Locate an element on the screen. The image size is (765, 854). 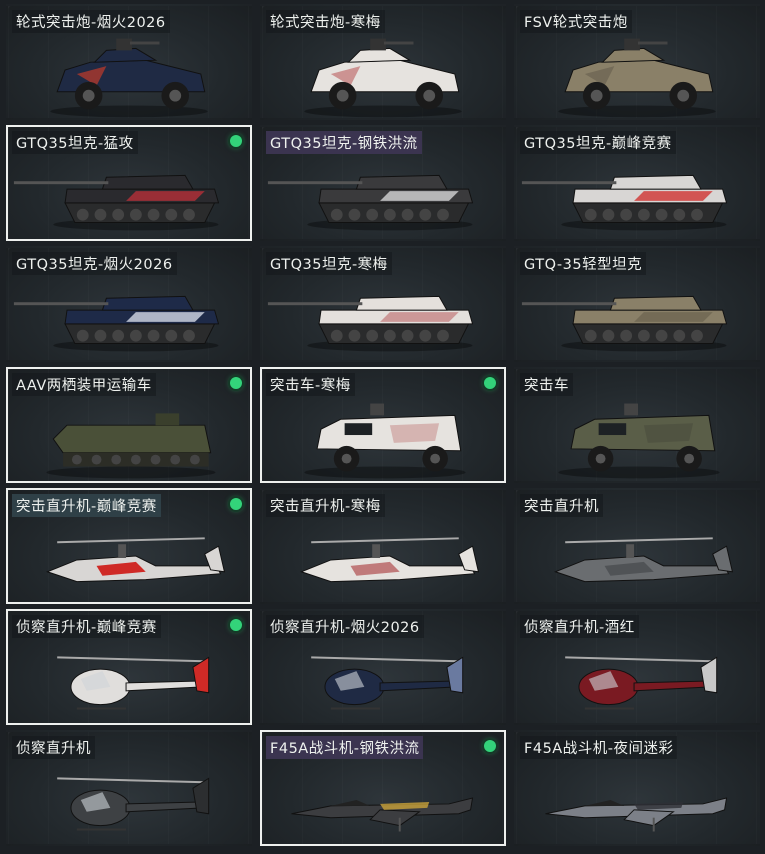
vehicle-card: GTQ35坦克-钢铁洪流 is located at coordinates (383, 183).